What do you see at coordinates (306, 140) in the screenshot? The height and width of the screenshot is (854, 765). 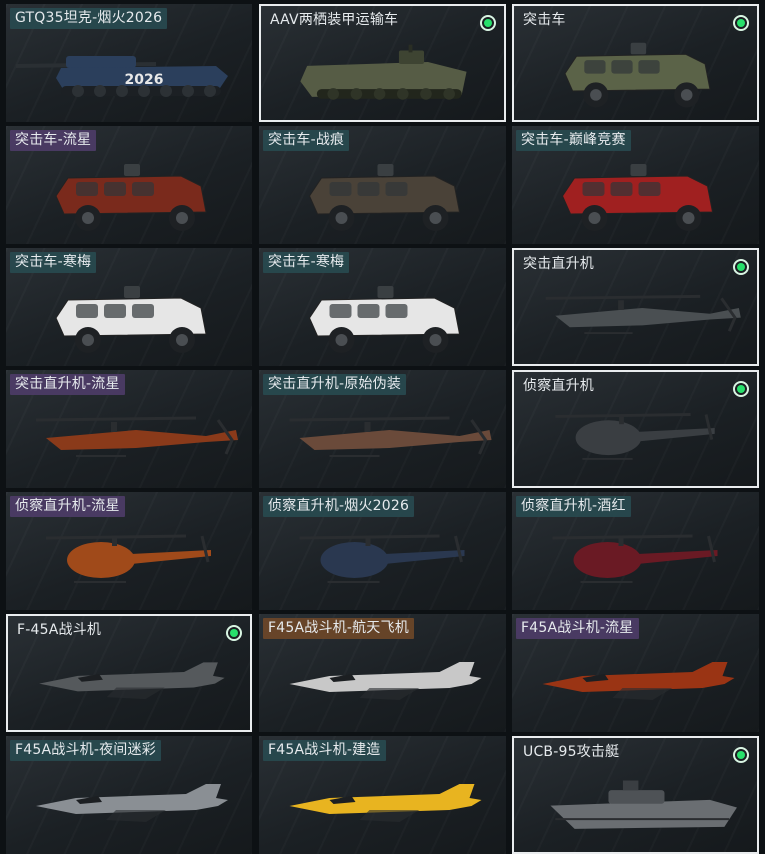 I see `vehicle-skin-label: 突击车-战痕` at bounding box center [306, 140].